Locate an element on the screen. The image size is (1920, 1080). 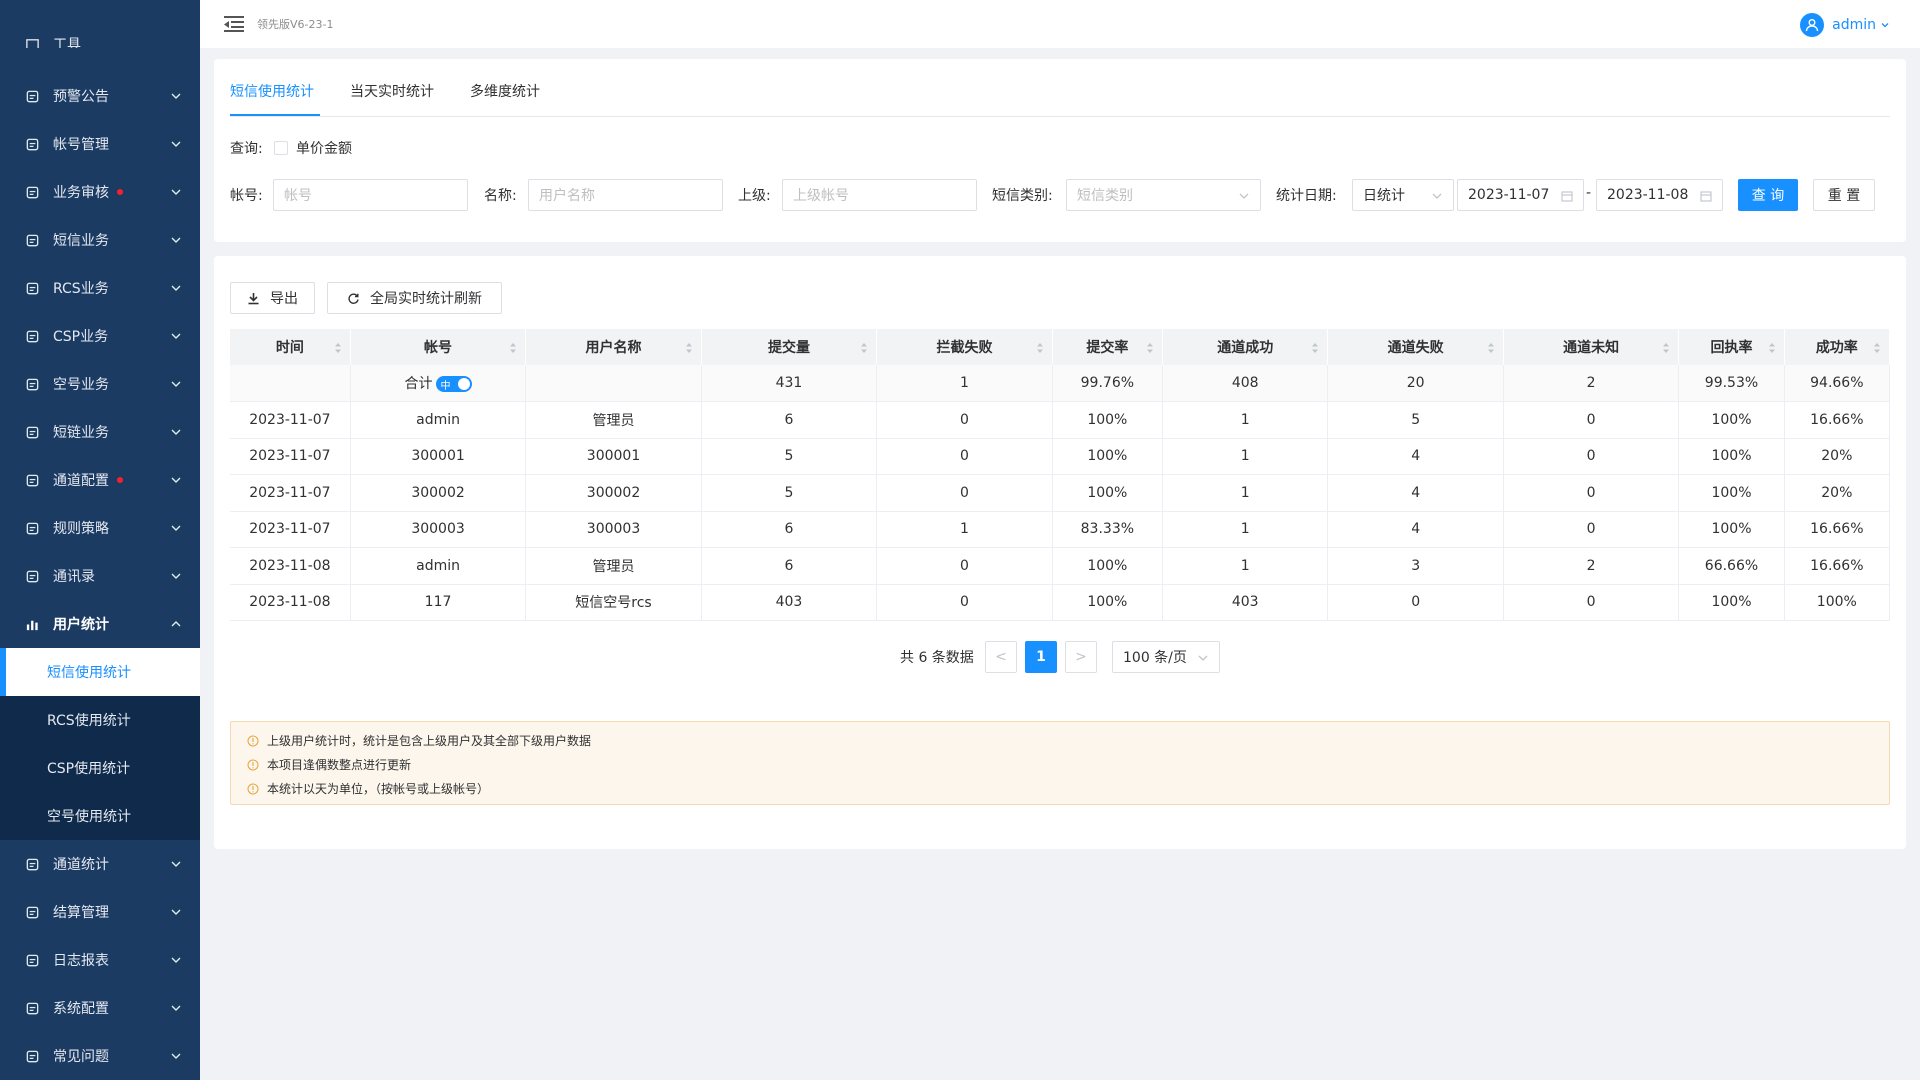
column-header-receipt-rate: 回执率 is located at coordinates (1731, 347).